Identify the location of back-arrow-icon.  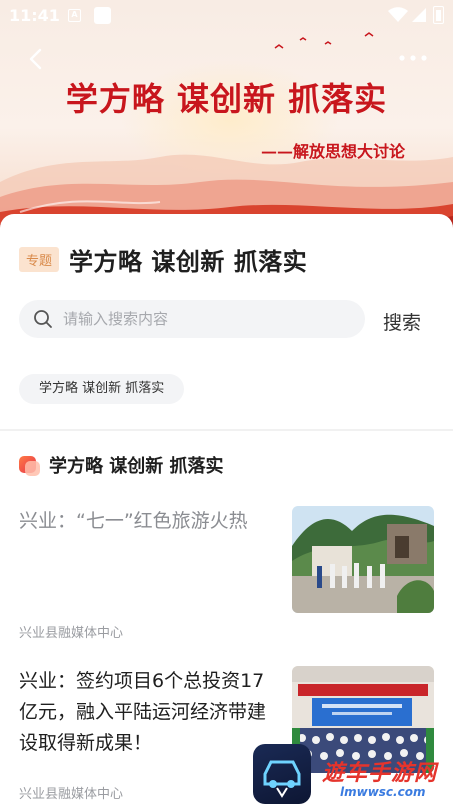
(37, 59).